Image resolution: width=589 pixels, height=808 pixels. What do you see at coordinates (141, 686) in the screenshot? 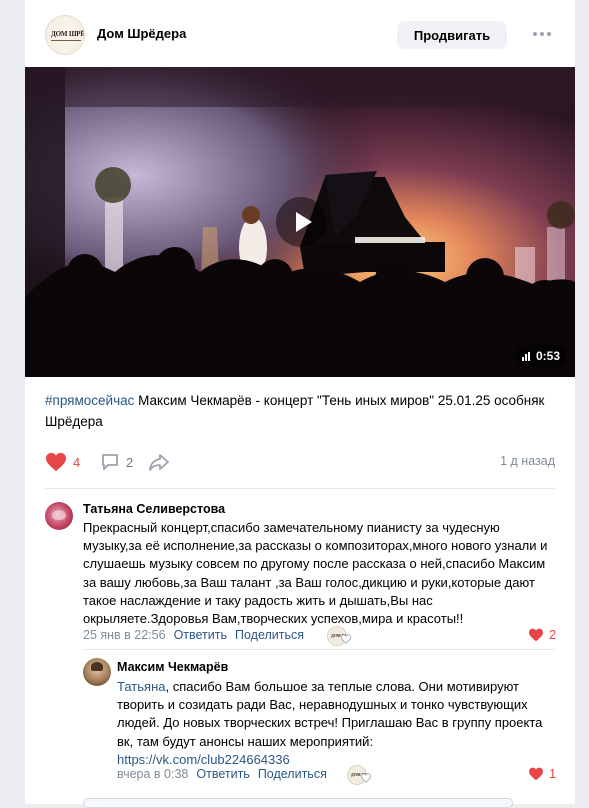
I see `reply-mention: Татьяна` at bounding box center [141, 686].